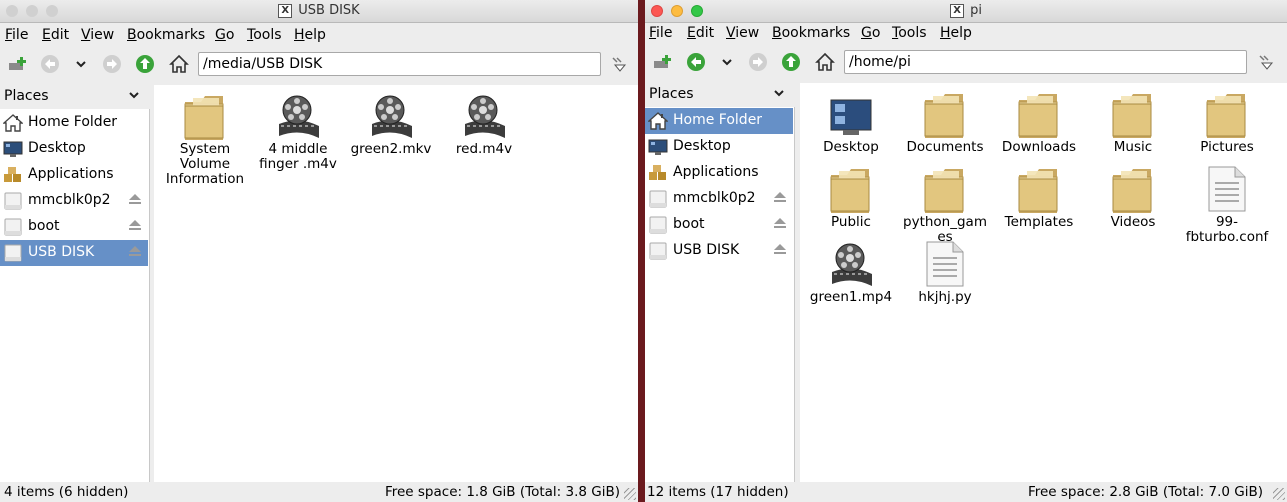 This screenshot has width=1287, height=502. I want to click on location-bar: /media/USB DISK, so click(399, 64).